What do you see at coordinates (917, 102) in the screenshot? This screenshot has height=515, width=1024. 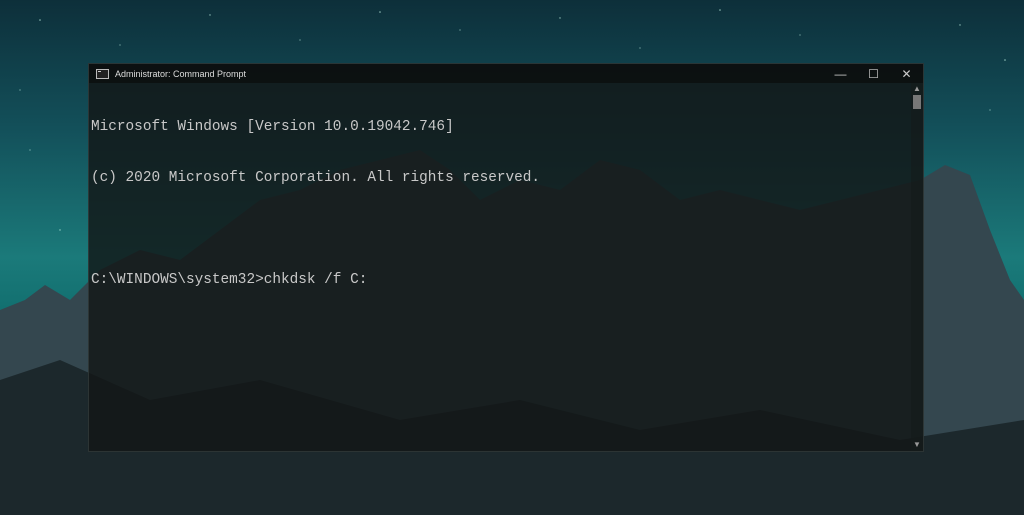 I see `scrollbar-thumb` at bounding box center [917, 102].